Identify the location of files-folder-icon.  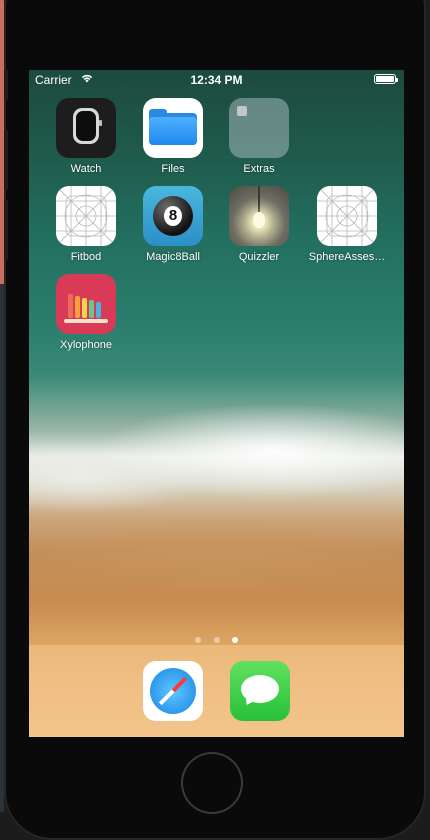
(173, 128).